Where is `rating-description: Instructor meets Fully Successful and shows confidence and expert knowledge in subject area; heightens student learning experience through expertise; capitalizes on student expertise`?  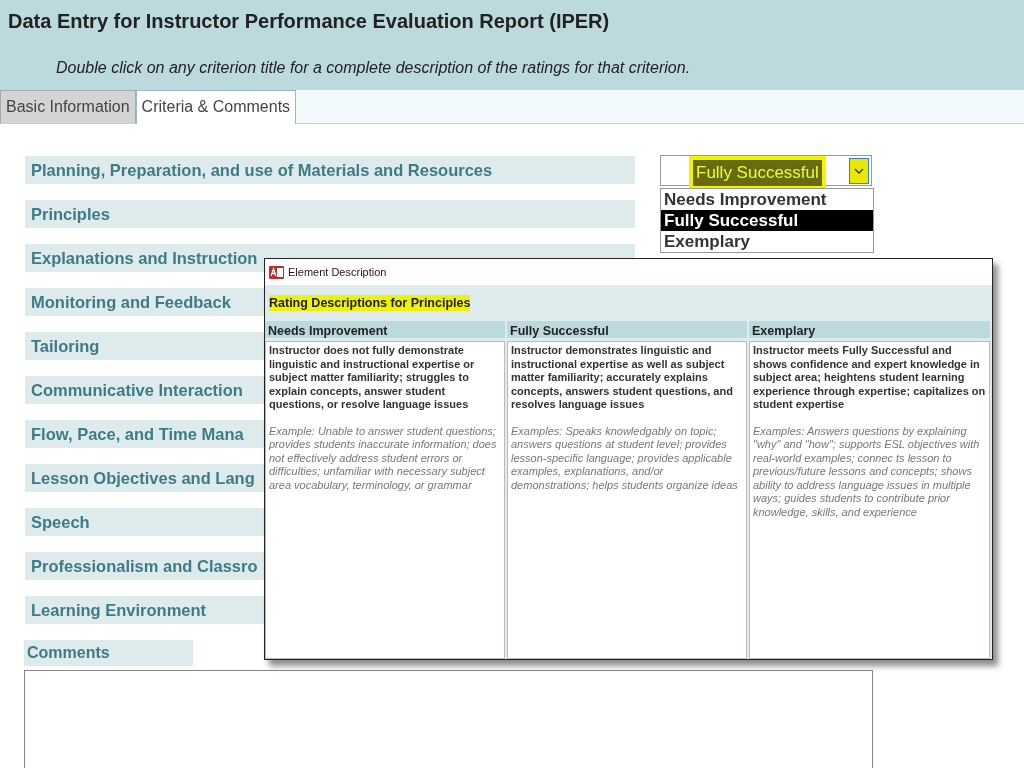
rating-description: Instructor meets Fully Successful and shows confidence and expert knowledge in subject area; heightens student learning experience through expertise; capitalizes on student expertise is located at coordinates (869, 378).